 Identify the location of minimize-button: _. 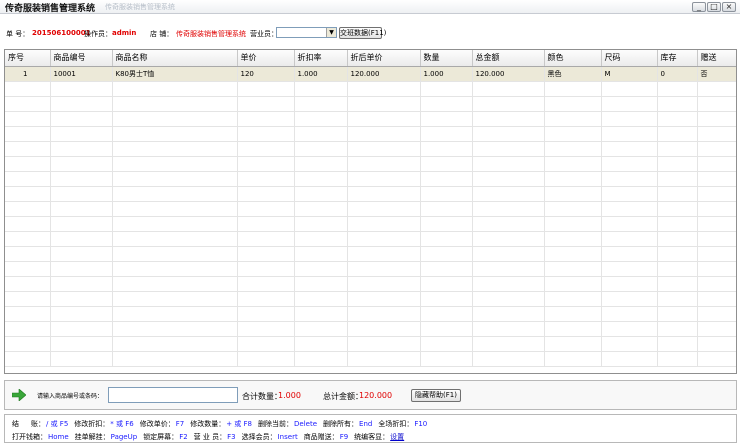
(699, 7).